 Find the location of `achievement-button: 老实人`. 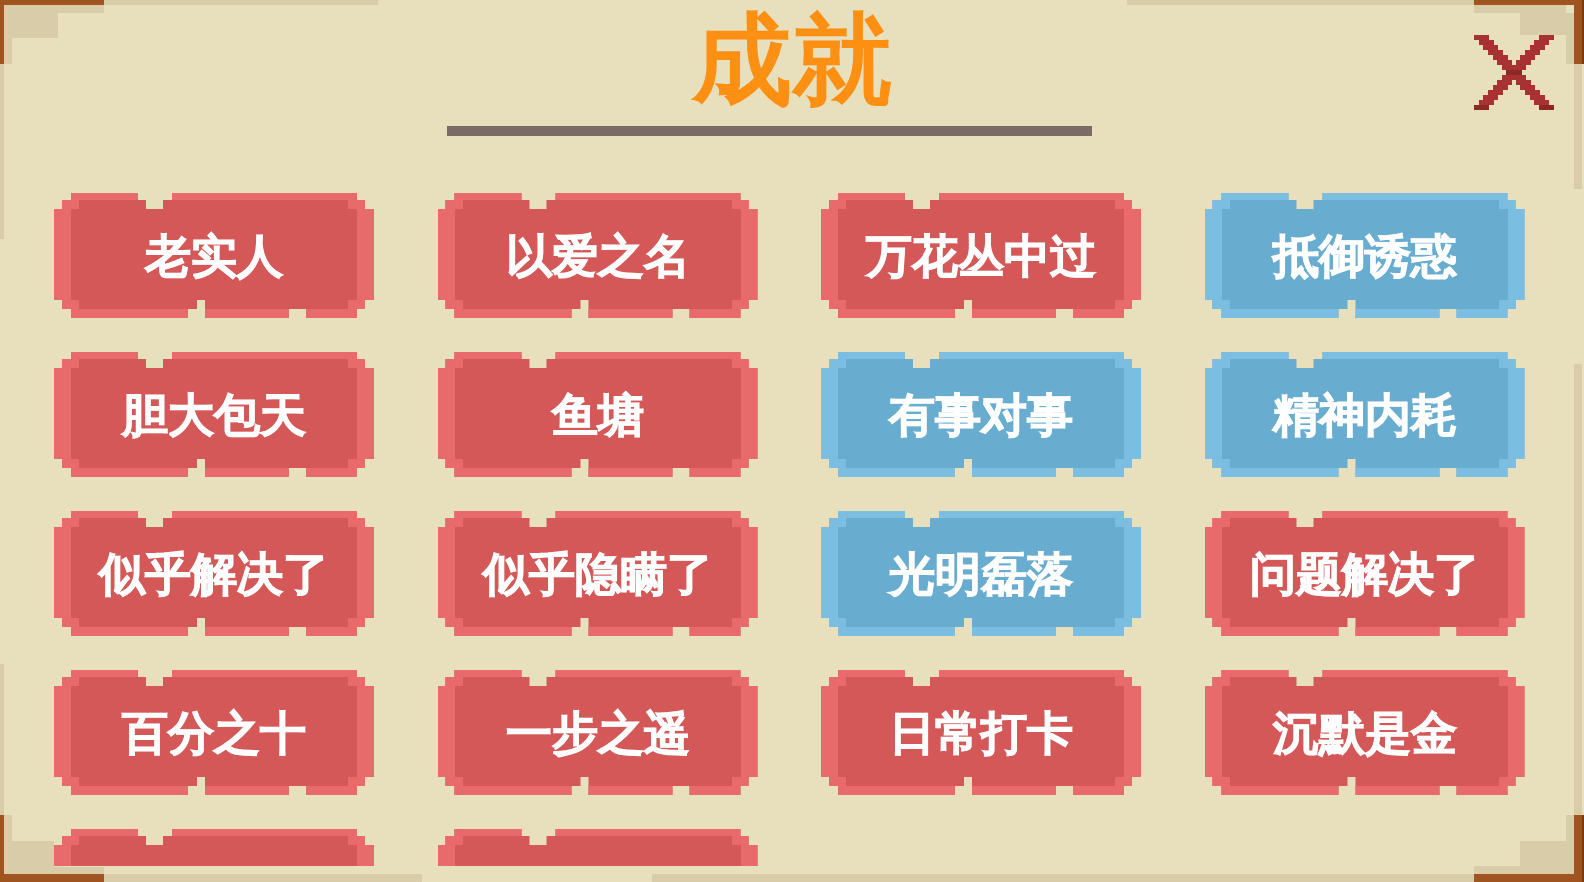

achievement-button: 老实人 is located at coordinates (214, 255).